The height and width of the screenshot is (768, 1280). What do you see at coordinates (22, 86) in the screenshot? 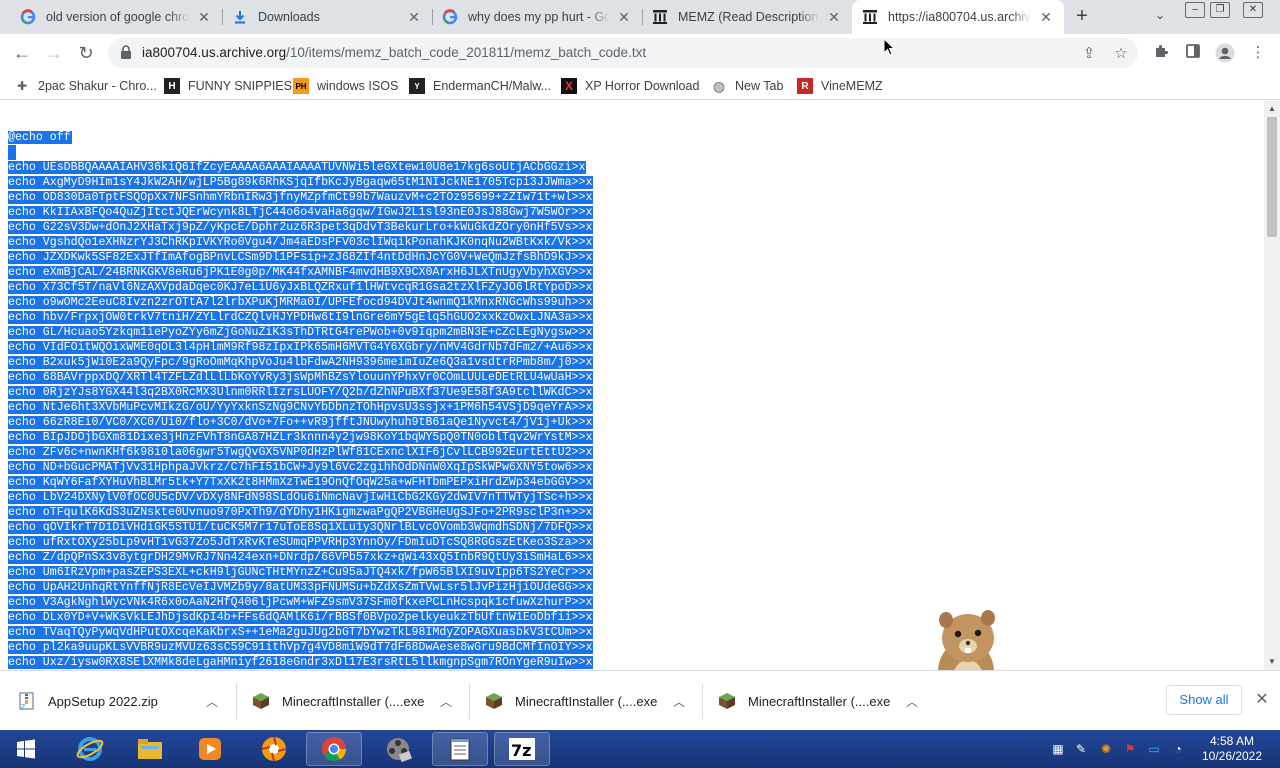
I see `puzzle-icon: ✚` at bounding box center [22, 86].